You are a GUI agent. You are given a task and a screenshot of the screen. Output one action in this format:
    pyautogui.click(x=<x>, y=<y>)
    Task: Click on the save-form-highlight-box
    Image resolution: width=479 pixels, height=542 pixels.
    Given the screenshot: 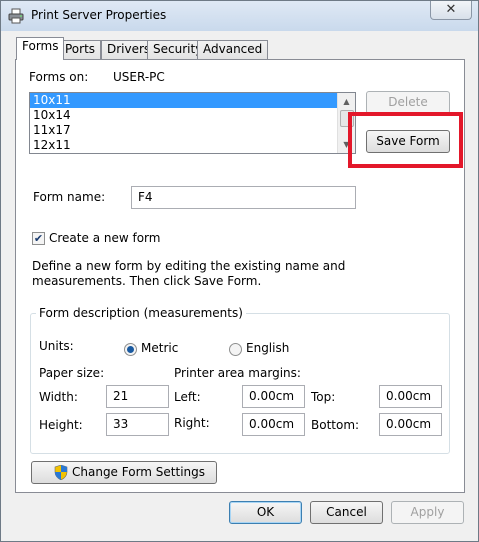 What is the action you would take?
    pyautogui.click(x=405, y=140)
    